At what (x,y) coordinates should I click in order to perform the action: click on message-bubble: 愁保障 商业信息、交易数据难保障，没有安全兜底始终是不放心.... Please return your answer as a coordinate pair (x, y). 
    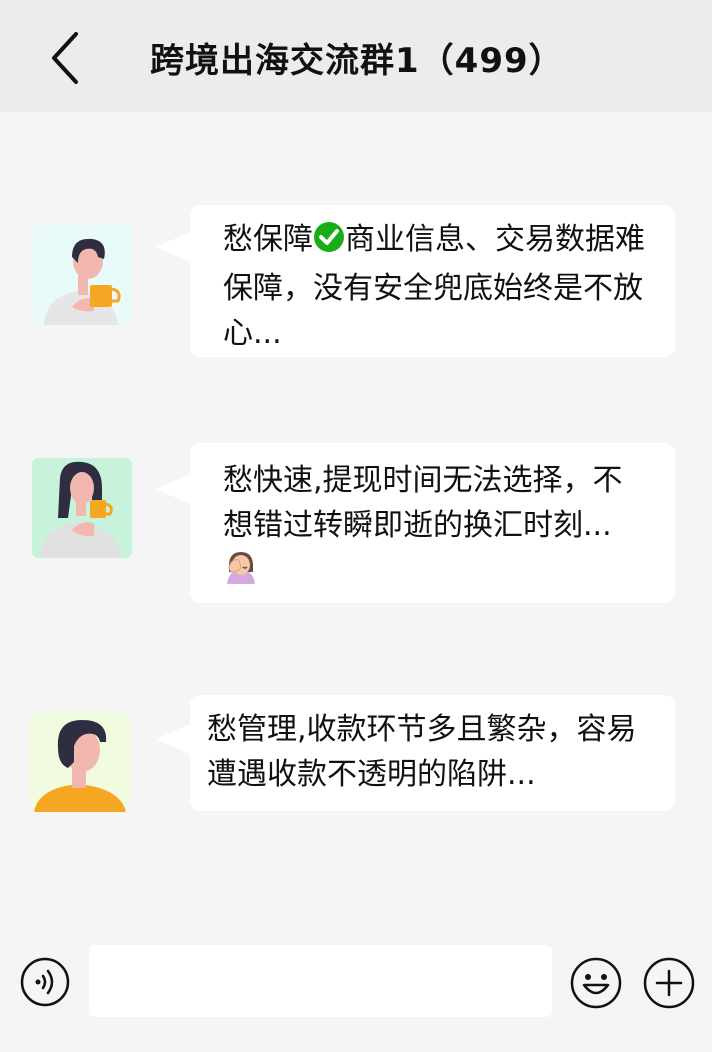
    Looking at the image, I should click on (415, 281).